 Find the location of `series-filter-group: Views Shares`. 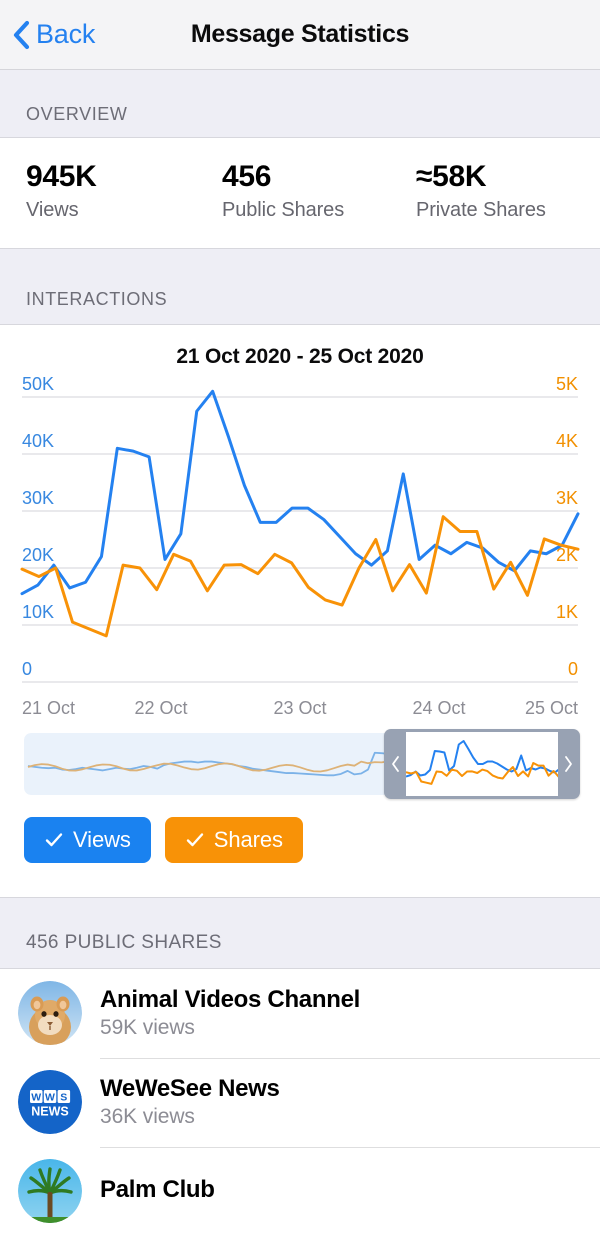

series-filter-group: Views Shares is located at coordinates (300, 842).